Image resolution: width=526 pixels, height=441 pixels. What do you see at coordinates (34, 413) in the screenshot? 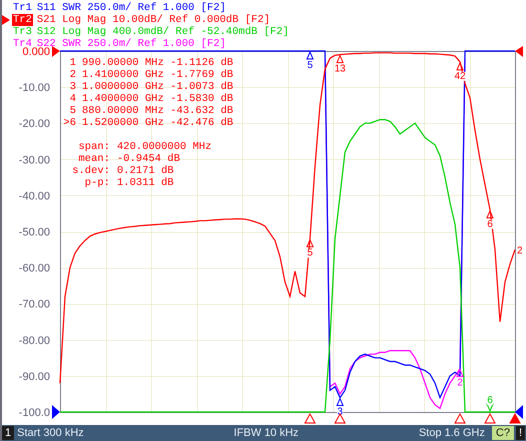
I see `axis-tick-label: -100.0` at bounding box center [34, 413].